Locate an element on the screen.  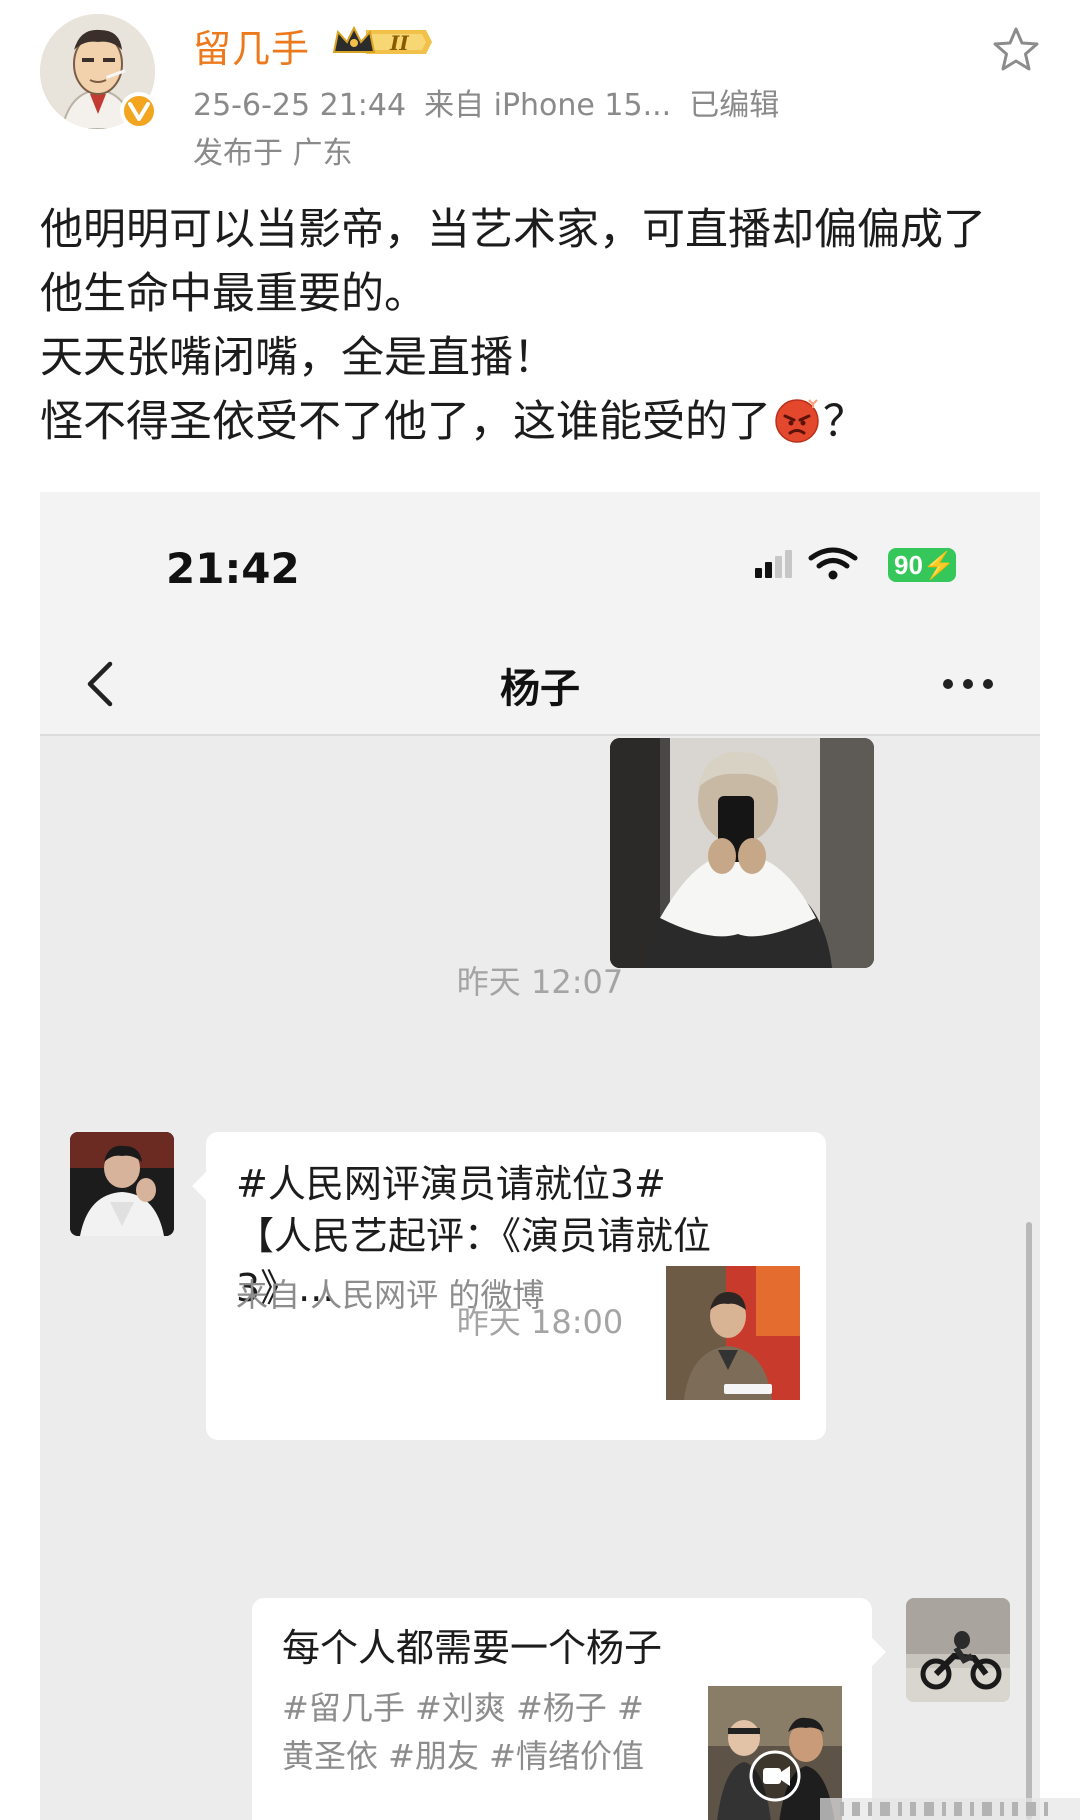
contact-avatar is located at coordinates (122, 1184).